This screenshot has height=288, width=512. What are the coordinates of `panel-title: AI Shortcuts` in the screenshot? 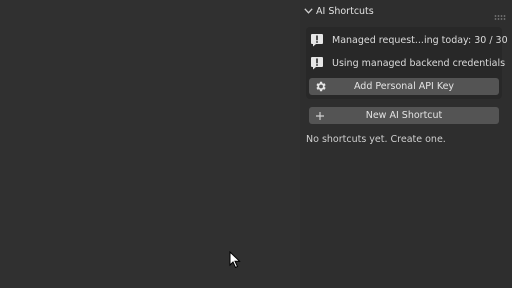 It's located at (345, 11).